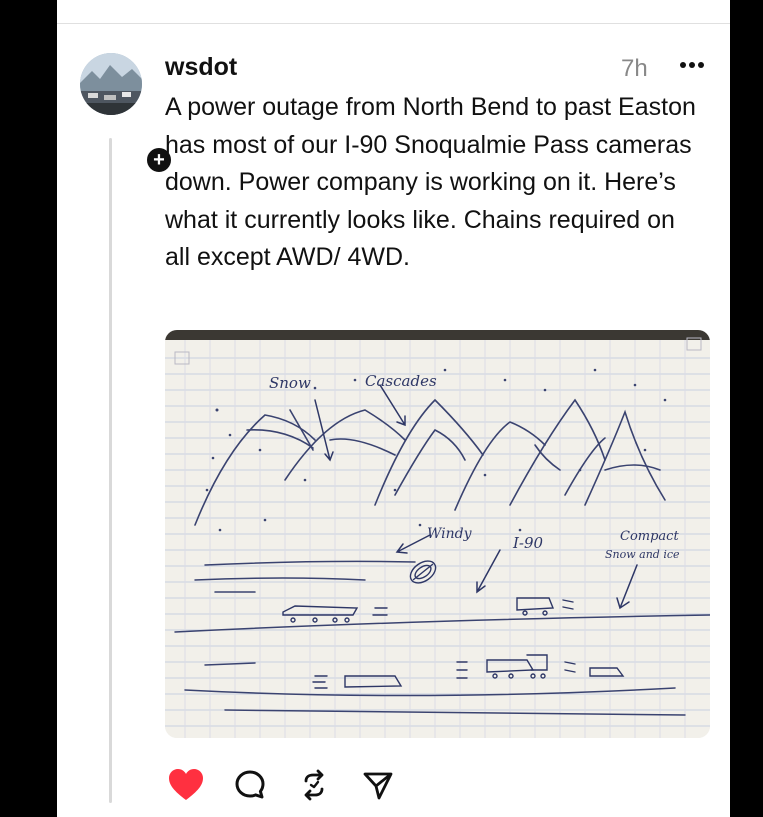 The image size is (763, 817). What do you see at coordinates (692, 65) in the screenshot?
I see `more-options-icon` at bounding box center [692, 65].